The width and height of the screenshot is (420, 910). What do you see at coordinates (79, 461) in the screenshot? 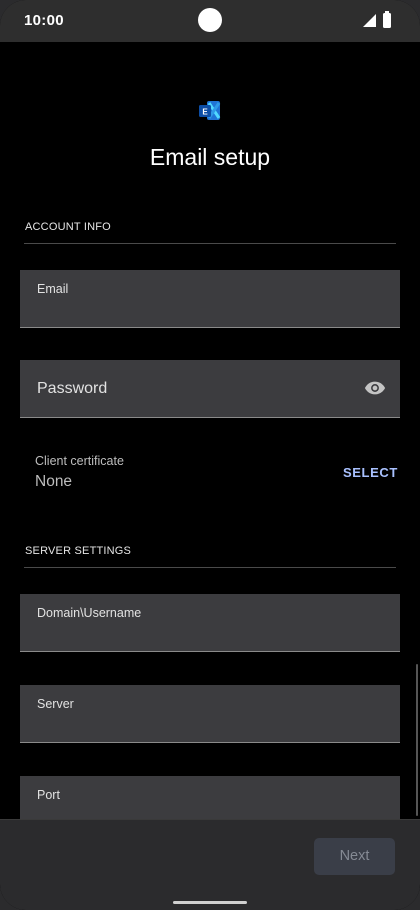
I see `client-certificate-label: Client certificate` at bounding box center [79, 461].